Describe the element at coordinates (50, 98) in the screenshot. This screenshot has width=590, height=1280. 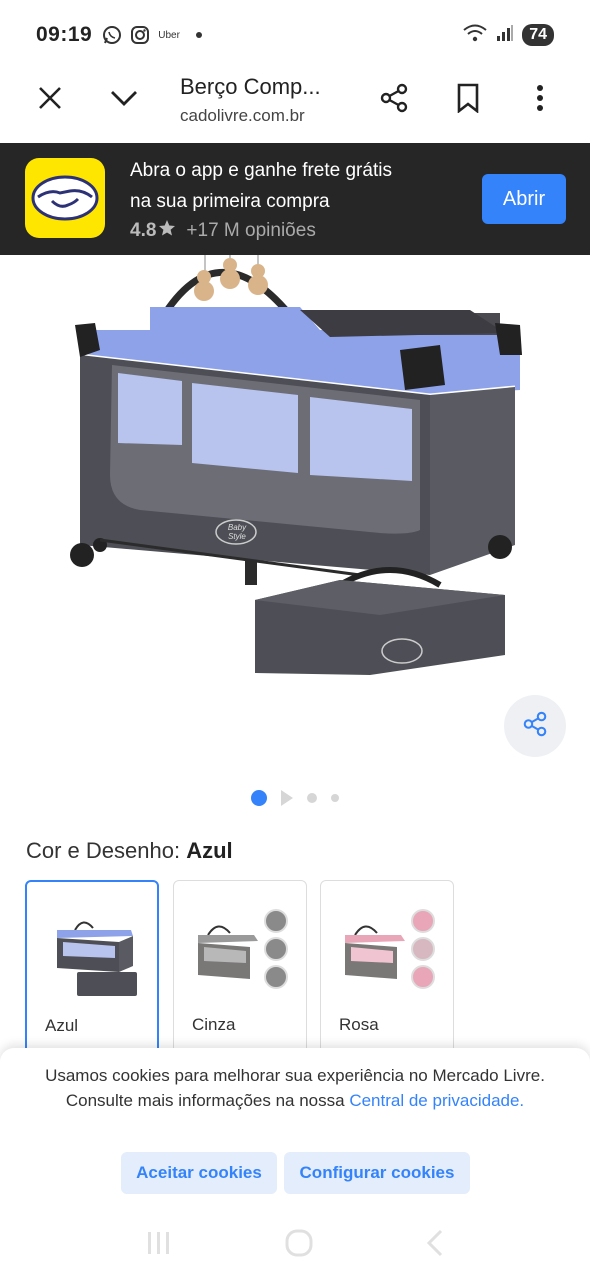
I see `close-icon` at that location.